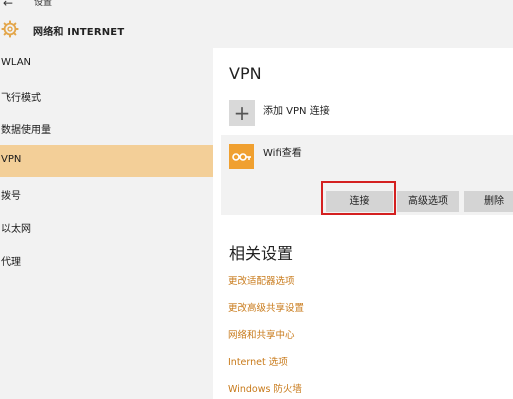 The width and height of the screenshot is (513, 399). What do you see at coordinates (16, 229) in the screenshot?
I see `sidebar-item-label: 以太网` at bounding box center [16, 229].